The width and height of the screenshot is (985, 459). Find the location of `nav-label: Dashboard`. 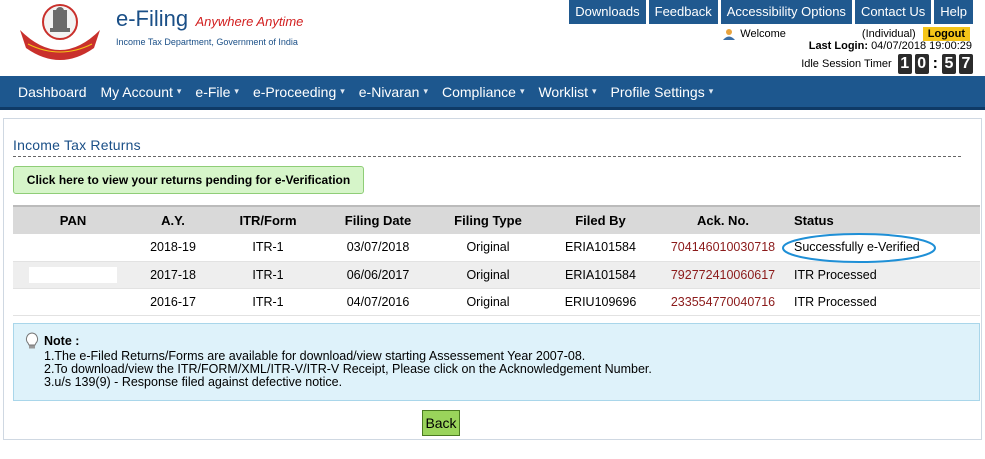

nav-label: Dashboard is located at coordinates (52, 91).